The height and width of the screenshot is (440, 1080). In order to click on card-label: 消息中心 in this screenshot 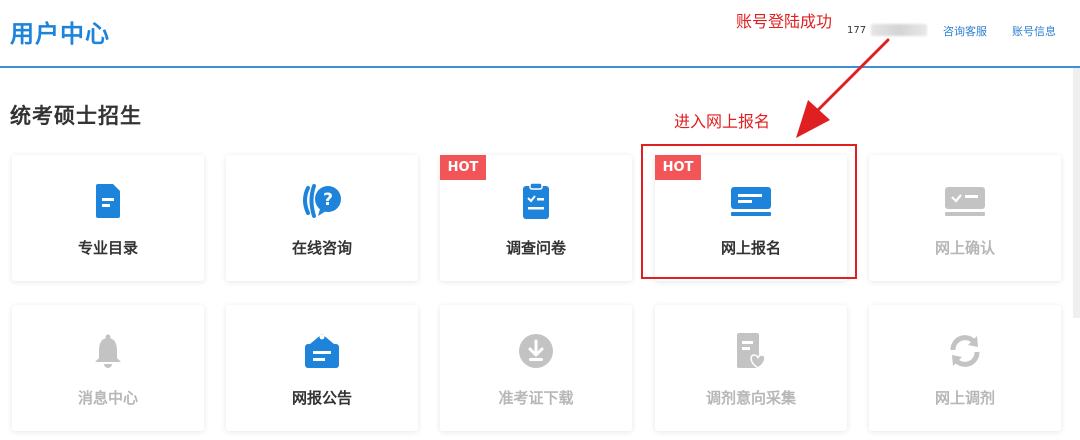, I will do `click(107, 398)`.